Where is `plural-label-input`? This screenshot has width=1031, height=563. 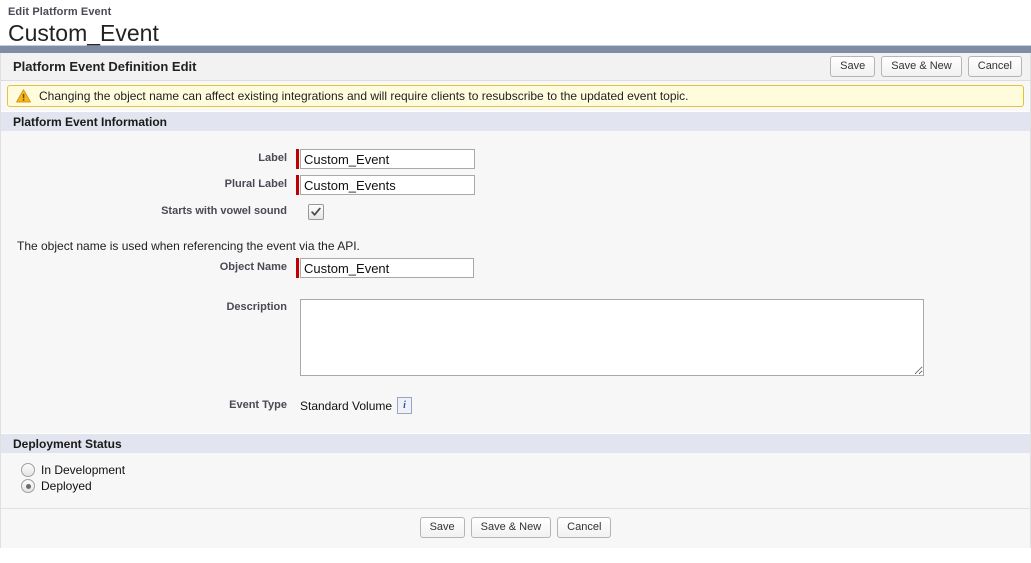 plural-label-input is located at coordinates (387, 185).